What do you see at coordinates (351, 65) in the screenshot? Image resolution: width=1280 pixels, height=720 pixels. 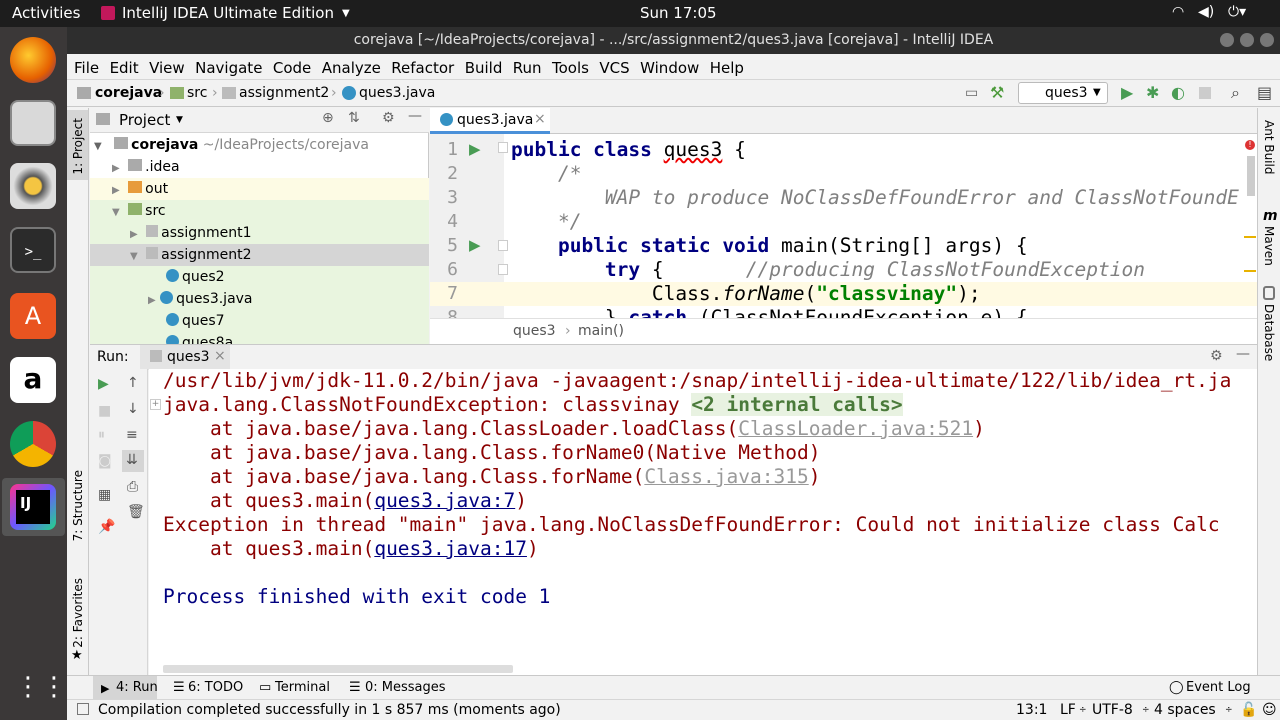 I see `menu-analyze: Analyze` at bounding box center [351, 65].